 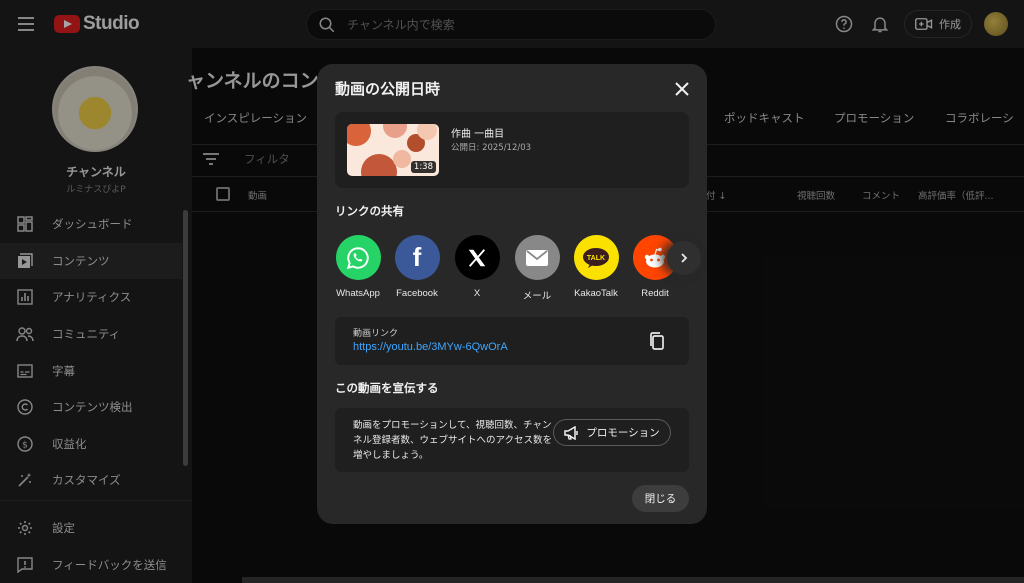 I want to click on video-card: 1:38 作曲 一曲目 公開日: 2025/12/03, so click(x=512, y=150).